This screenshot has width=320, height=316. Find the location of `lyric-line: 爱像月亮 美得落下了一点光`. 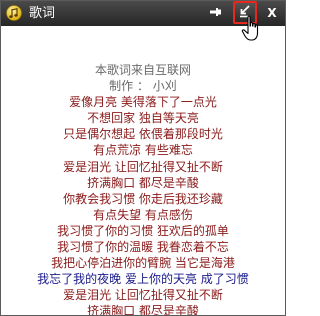

lyric-line: 爱像月亮 美得落下了一点光 is located at coordinates (143, 102).